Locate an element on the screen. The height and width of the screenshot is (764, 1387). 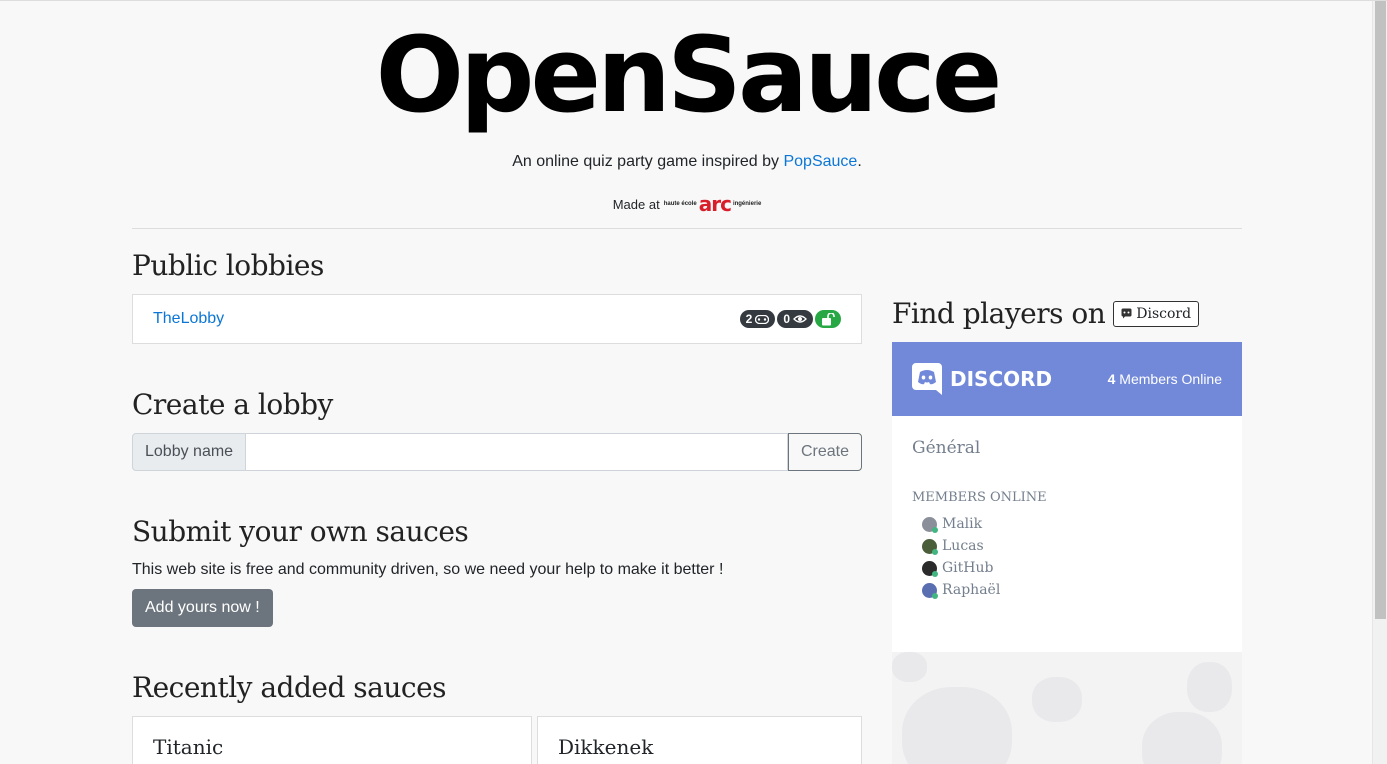
members-list: Malik Lucas GitHub Raphaël is located at coordinates (1067, 553).